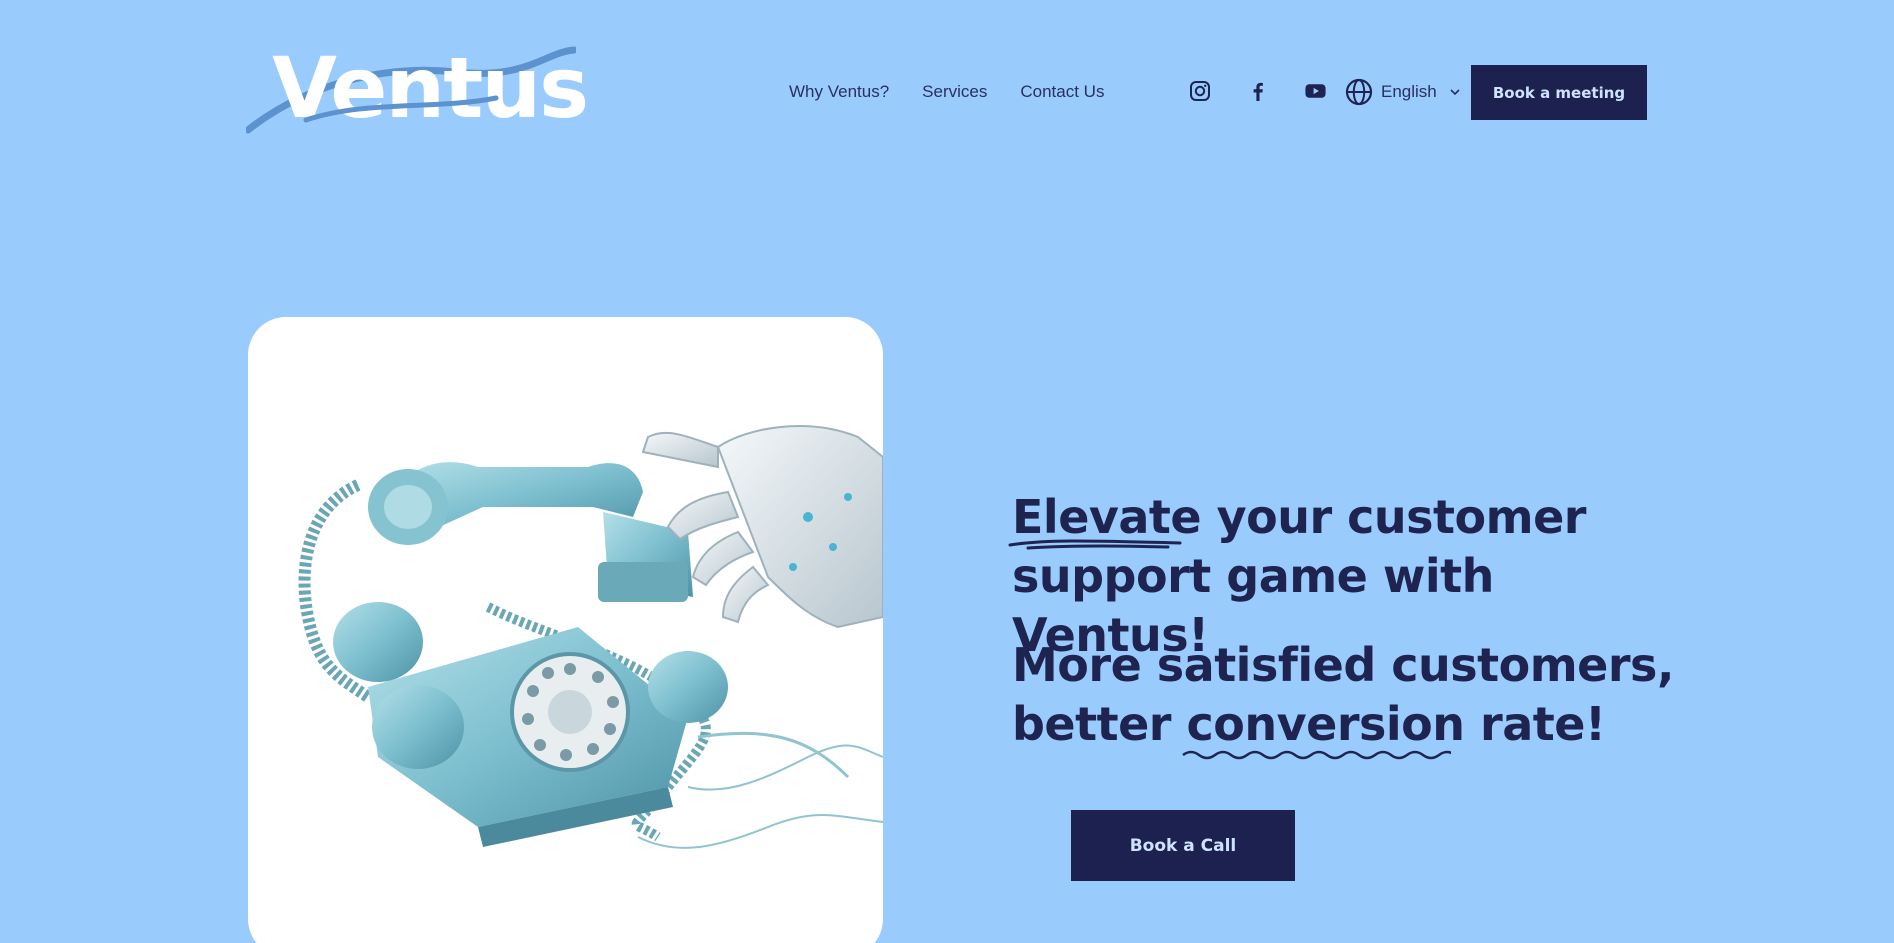 The width and height of the screenshot is (1894, 943). Describe the element at coordinates (590, 637) in the screenshot. I see `telephone-robot-hand-illustration` at that location.